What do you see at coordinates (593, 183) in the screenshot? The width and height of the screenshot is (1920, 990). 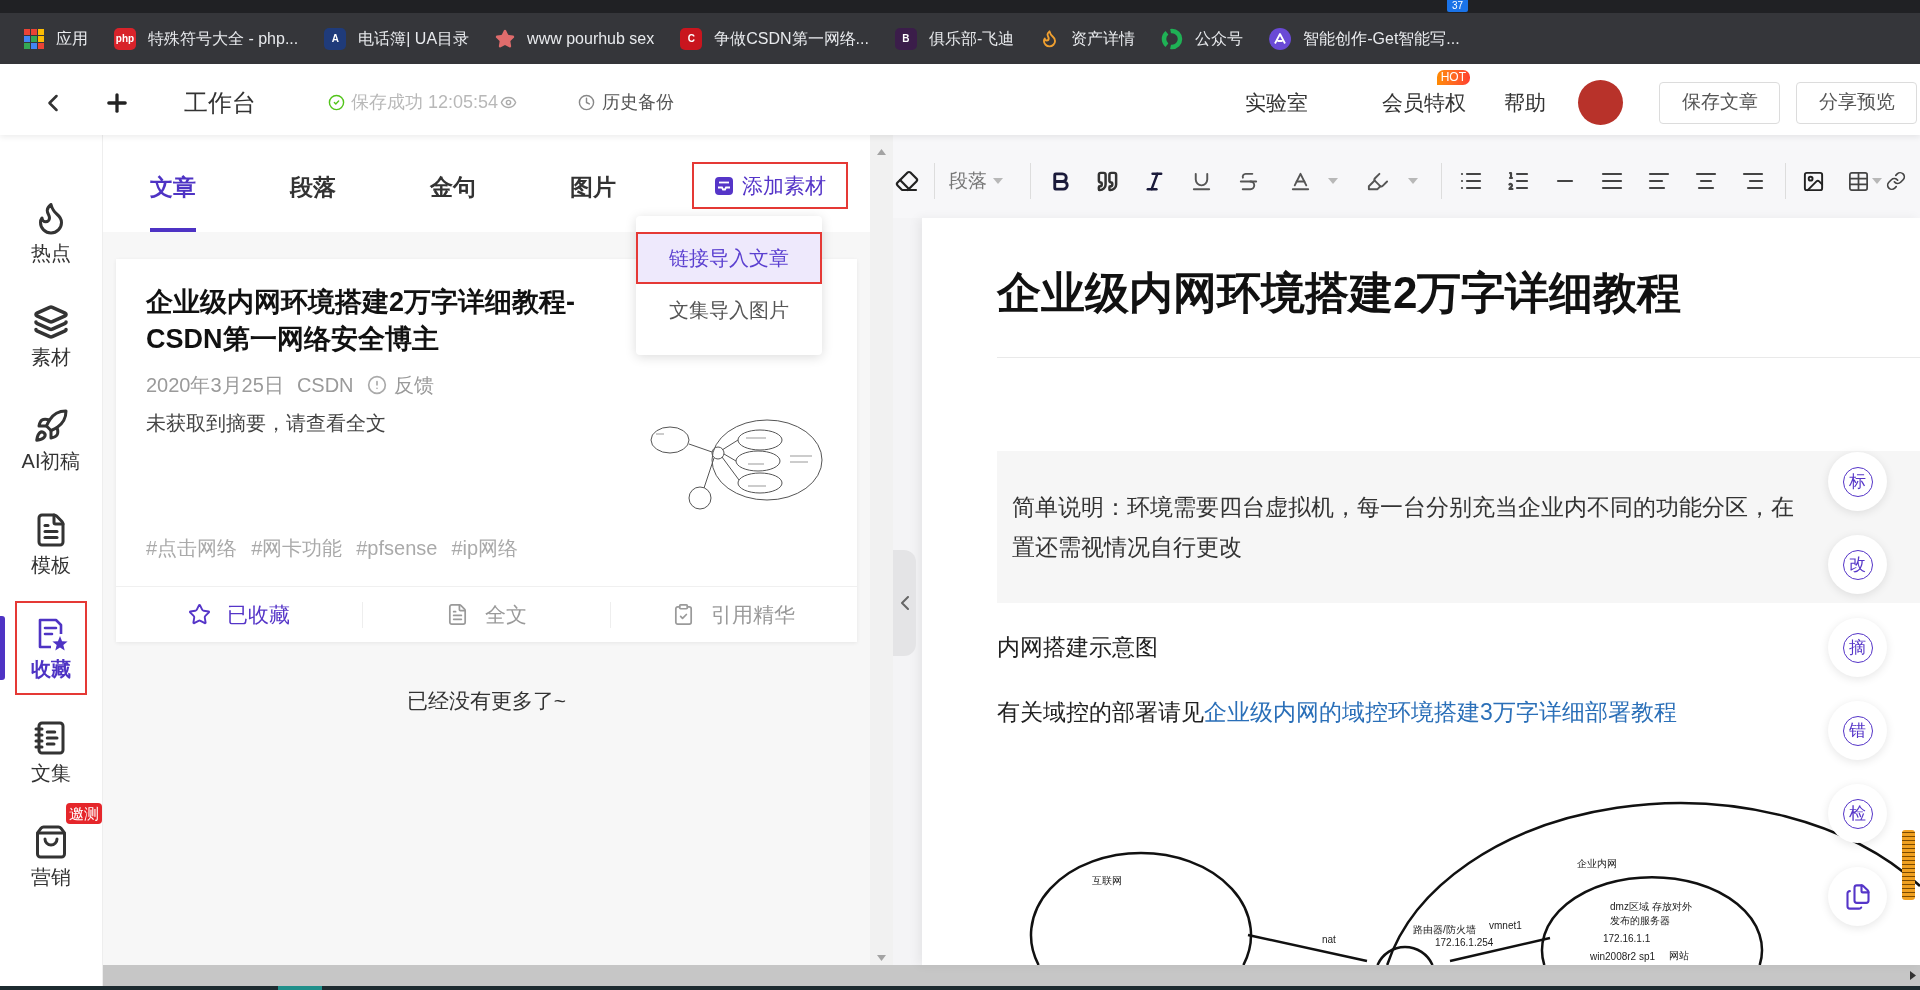 I see `tab: 图片` at bounding box center [593, 183].